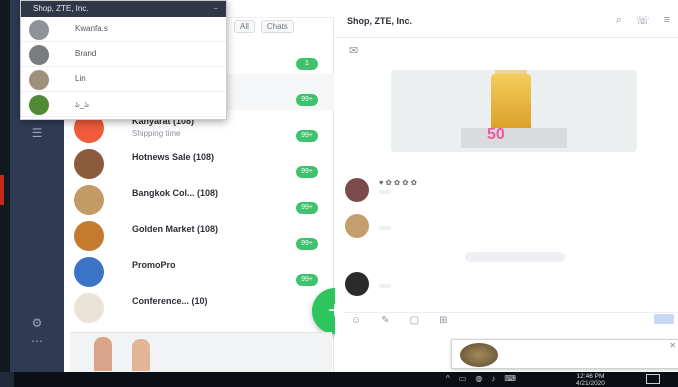  What do you see at coordinates (61, 8) in the screenshot?
I see `menu-title: Shop, ZTE, Inc.` at bounding box center [61, 8].